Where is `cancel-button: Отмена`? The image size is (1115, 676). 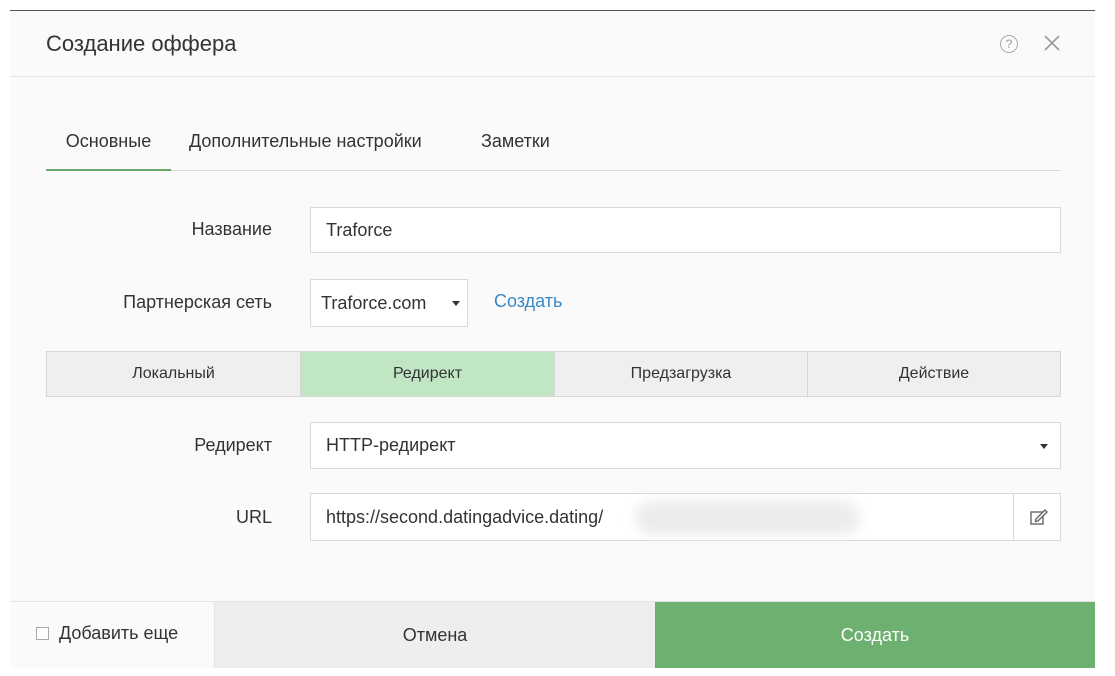 cancel-button: Отмена is located at coordinates (435, 635).